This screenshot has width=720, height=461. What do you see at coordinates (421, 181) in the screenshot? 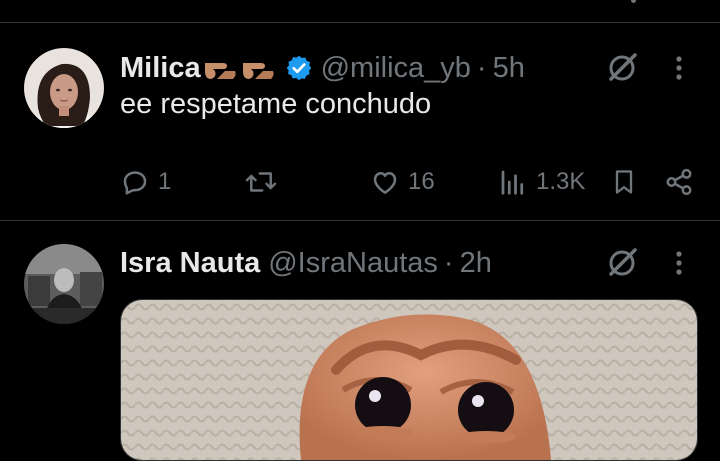
I see `like-count: 16` at bounding box center [421, 181].